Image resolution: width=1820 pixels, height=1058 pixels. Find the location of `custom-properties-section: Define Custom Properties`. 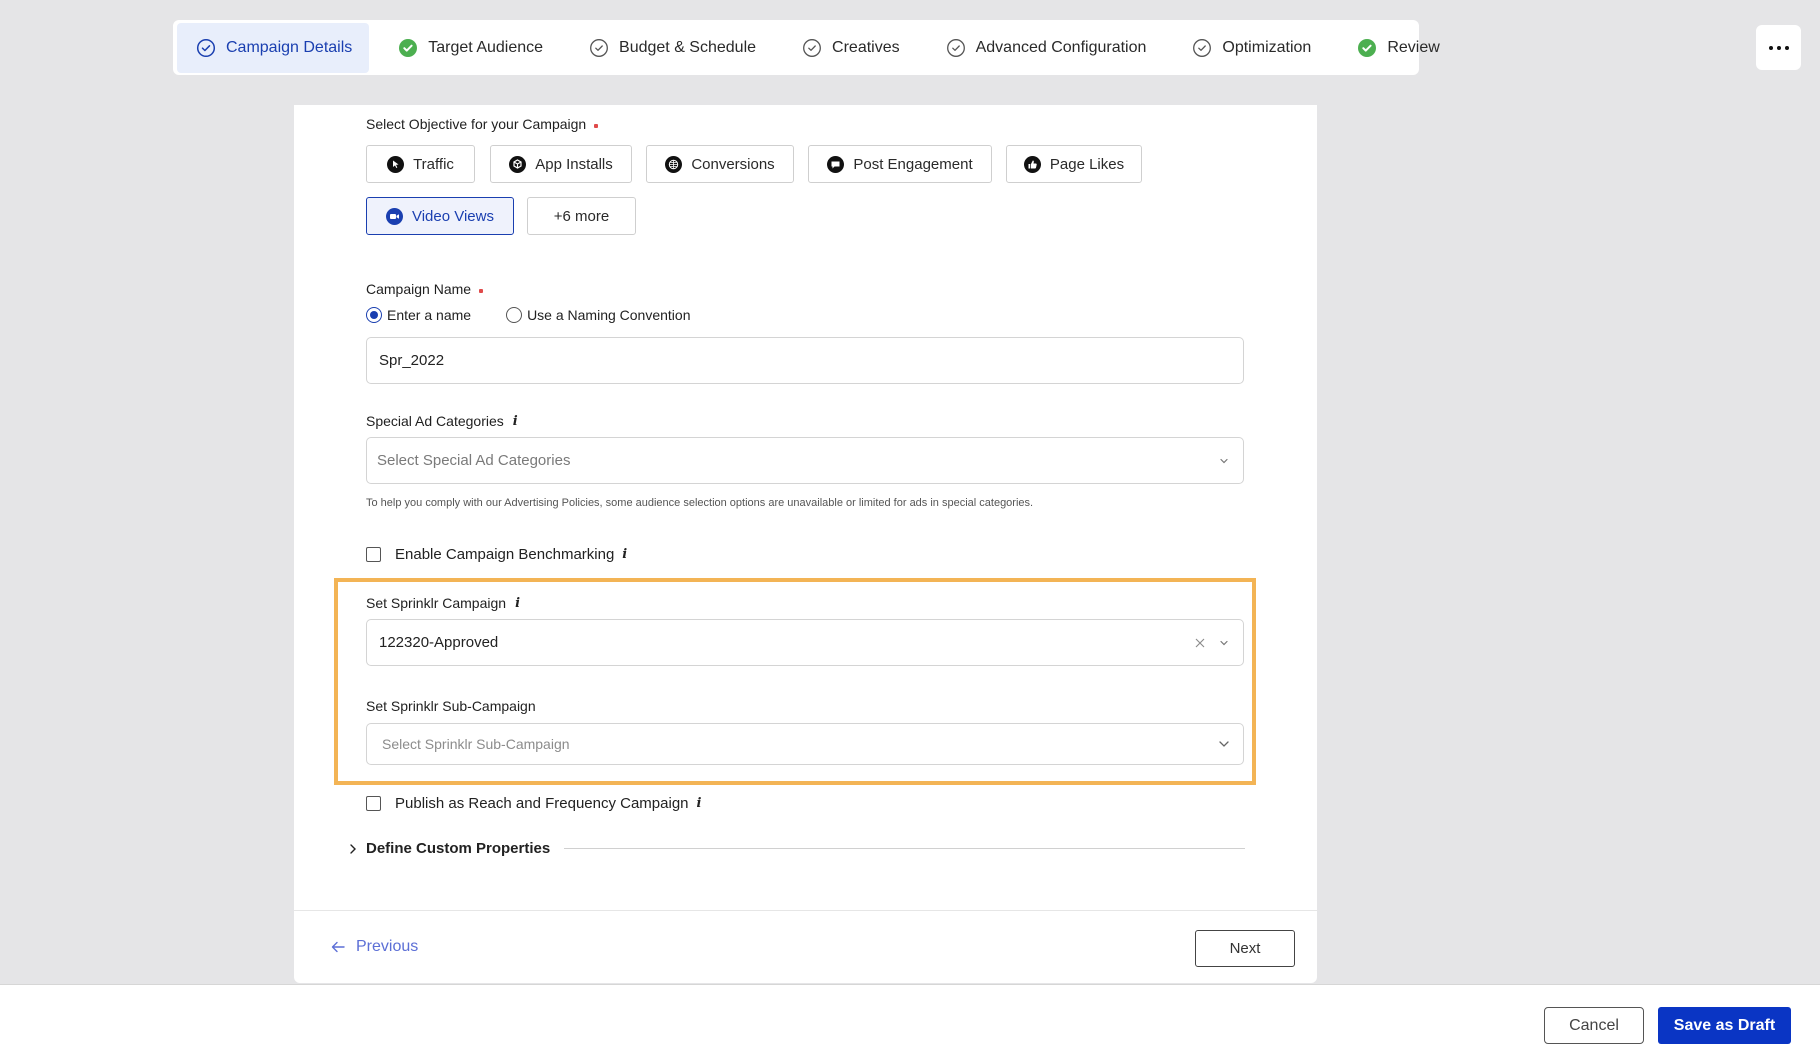

custom-properties-section: Define Custom Properties is located at coordinates (796, 848).